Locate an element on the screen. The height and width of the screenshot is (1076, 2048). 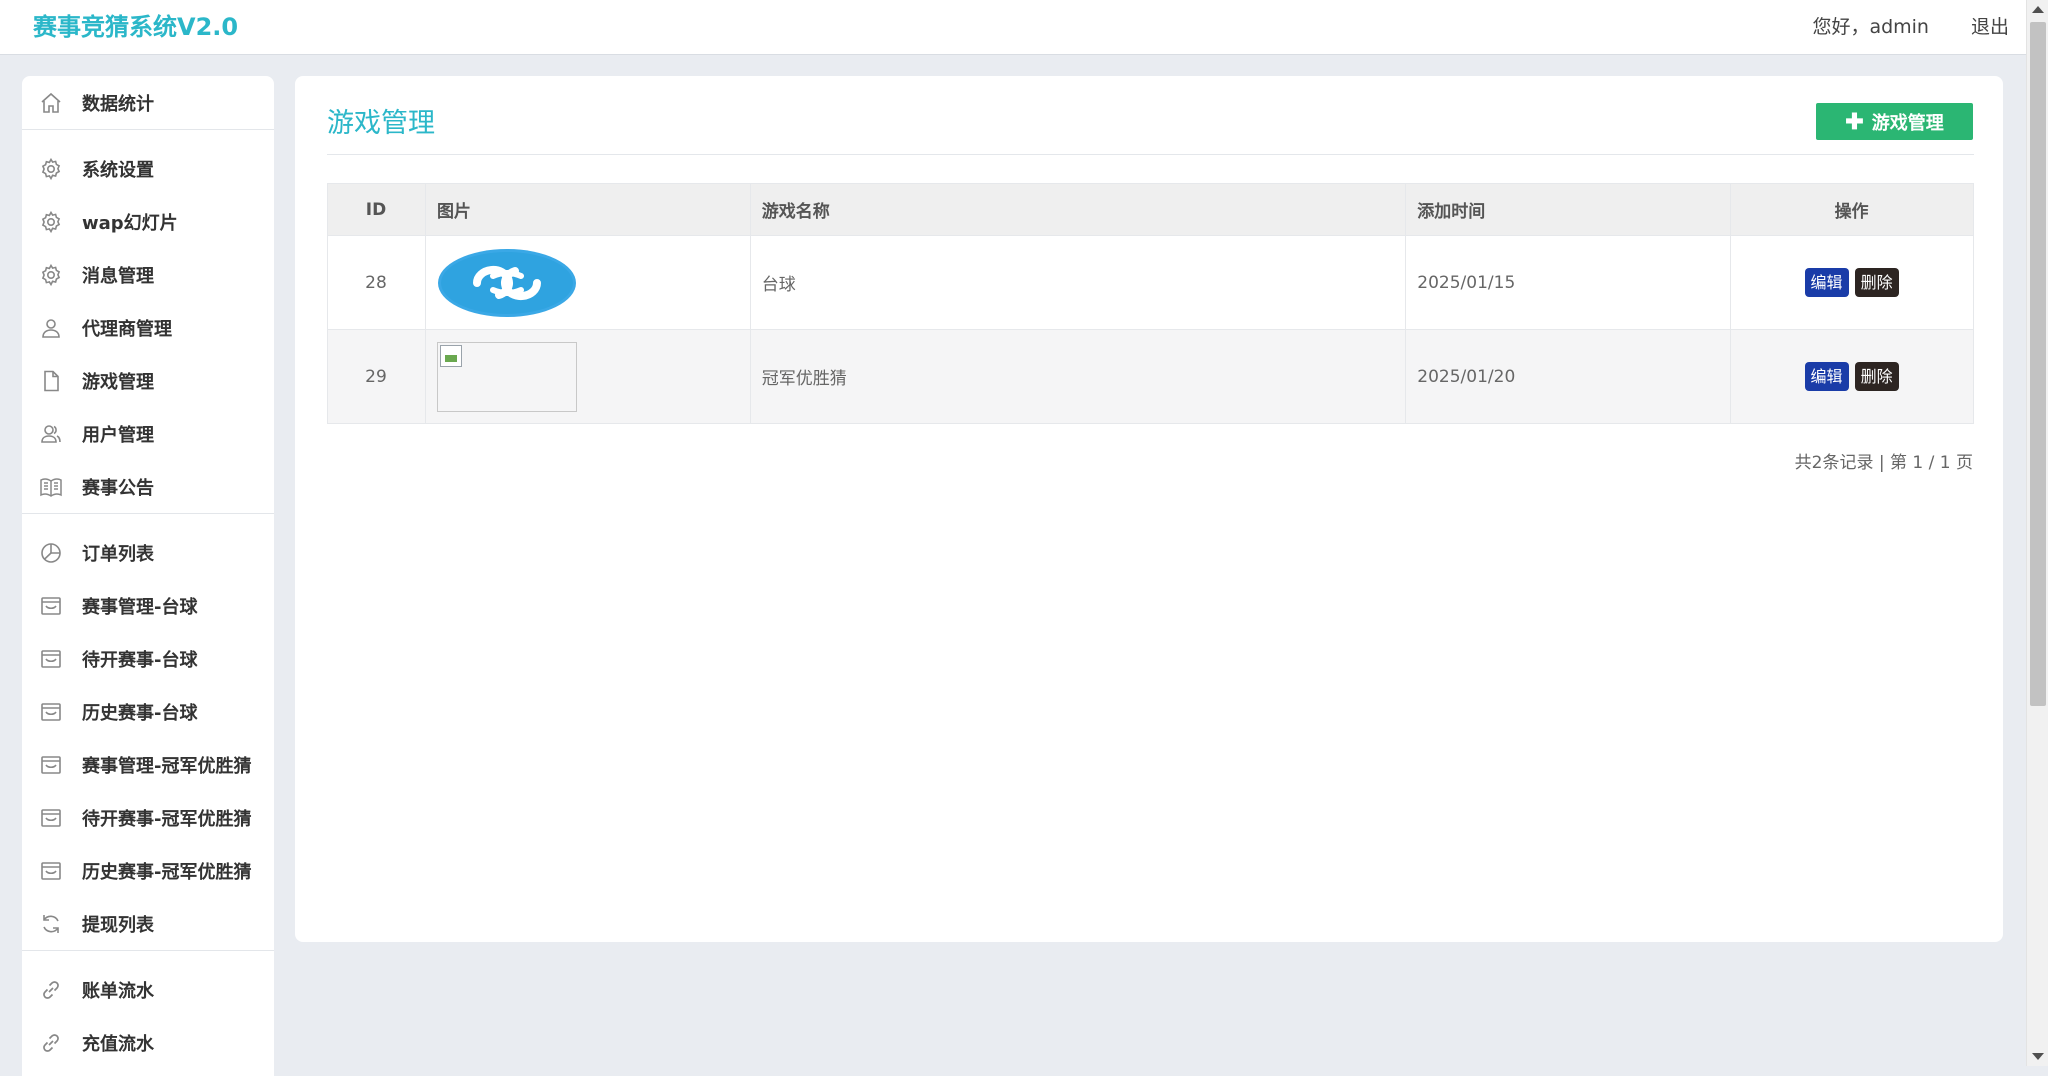
file-icon is located at coordinates (51, 381).